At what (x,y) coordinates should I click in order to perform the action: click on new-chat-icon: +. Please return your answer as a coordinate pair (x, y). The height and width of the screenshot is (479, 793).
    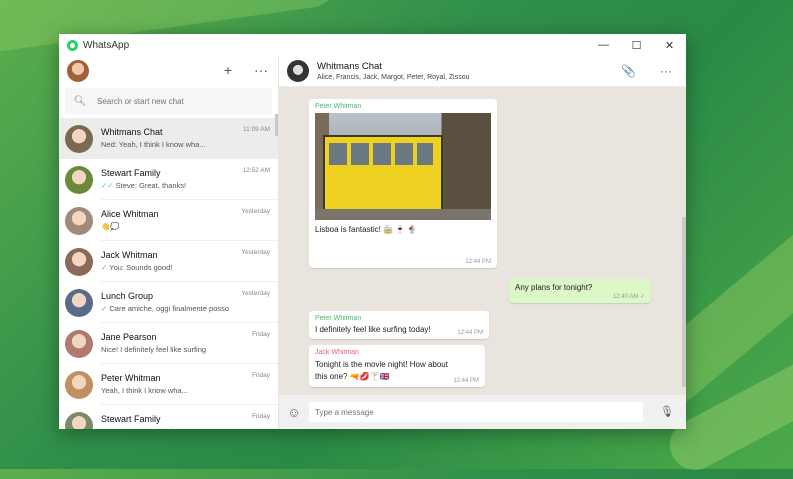
    Looking at the image, I should click on (228, 70).